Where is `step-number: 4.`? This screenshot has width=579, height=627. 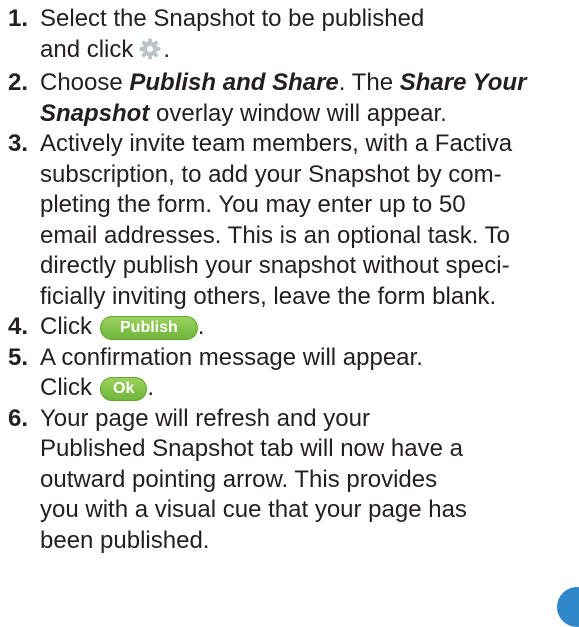 step-number: 4. is located at coordinates (18, 326).